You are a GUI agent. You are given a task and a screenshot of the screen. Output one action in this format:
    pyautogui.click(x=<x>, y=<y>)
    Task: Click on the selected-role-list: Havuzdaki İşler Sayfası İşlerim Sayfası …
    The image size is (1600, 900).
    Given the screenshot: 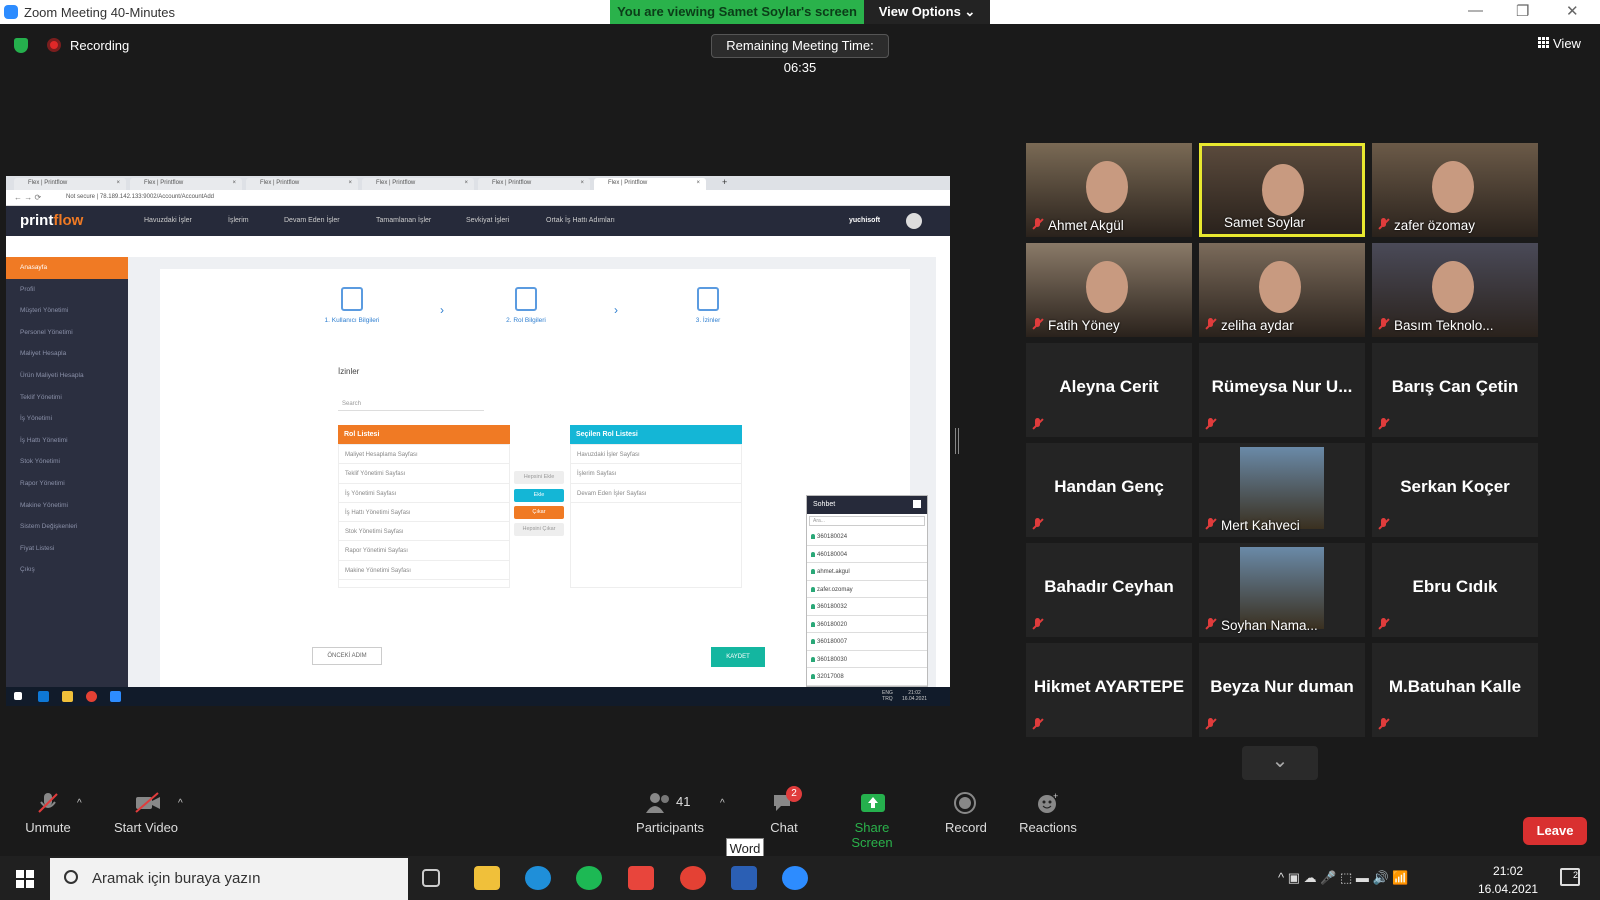 What is the action you would take?
    pyautogui.click(x=656, y=516)
    